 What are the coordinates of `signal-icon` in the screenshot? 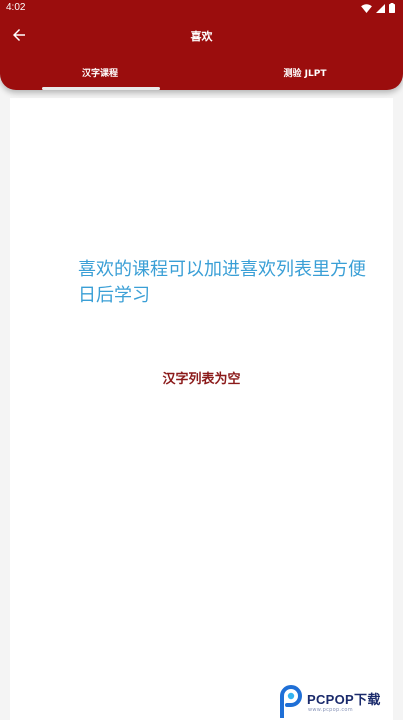 It's located at (380, 8).